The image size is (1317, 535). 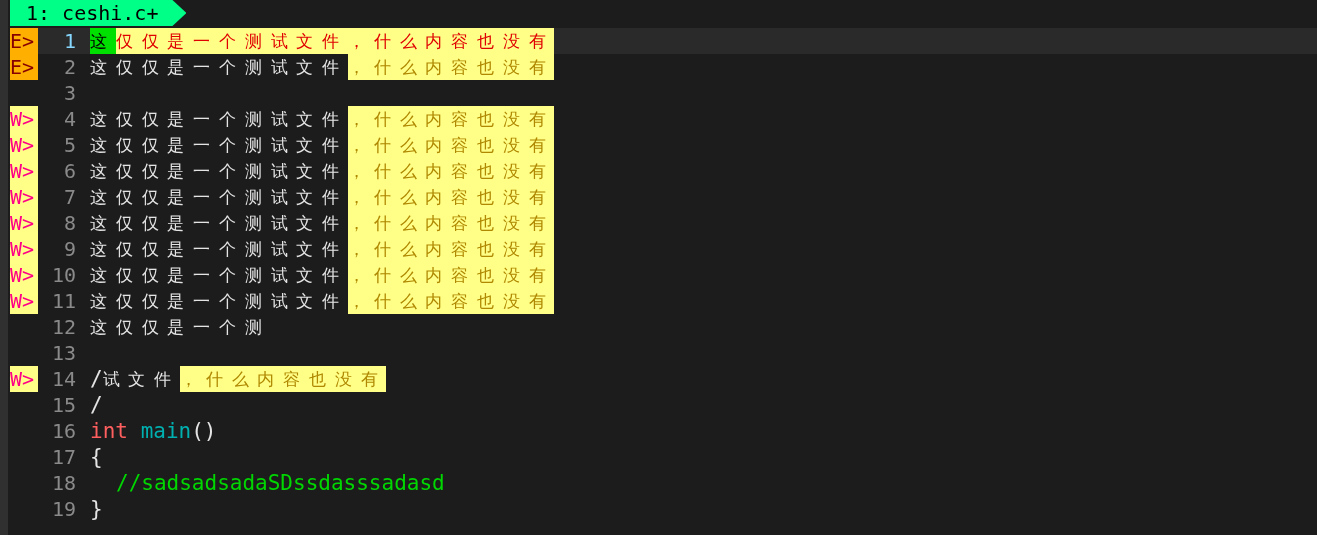 I want to click on function-name: main, so click(x=166, y=431).